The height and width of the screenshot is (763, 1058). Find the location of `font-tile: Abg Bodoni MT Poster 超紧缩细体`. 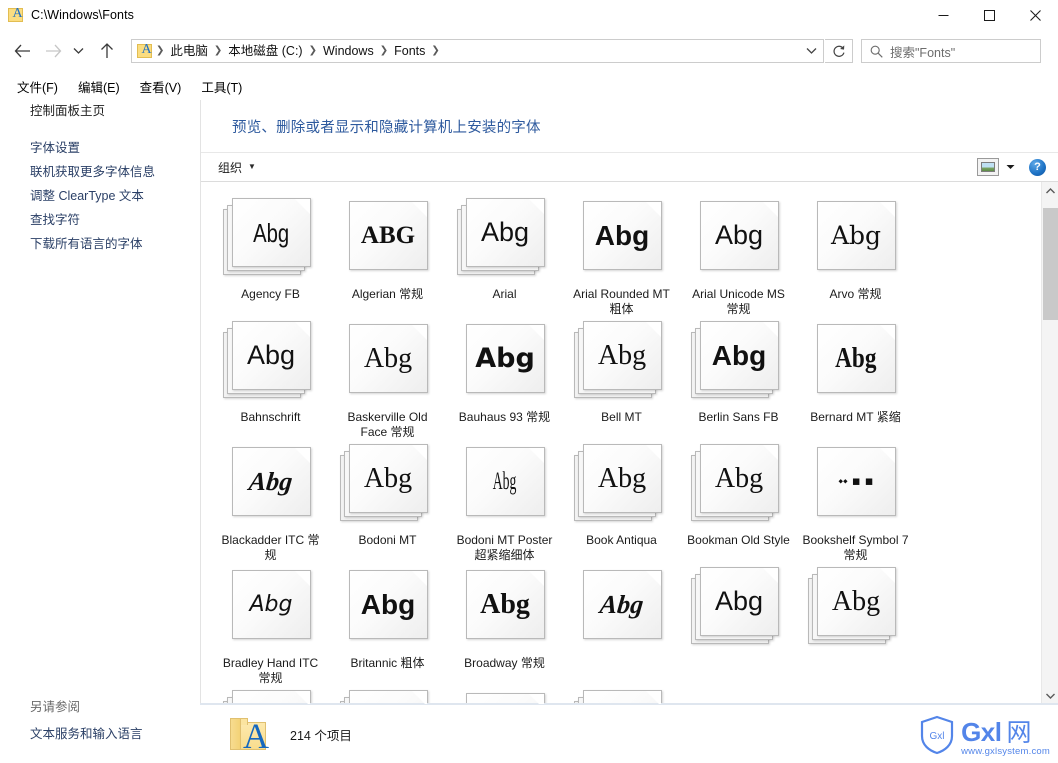

font-tile: Abg Bodoni MT Poster 超紧缩细体 is located at coordinates (504, 501).